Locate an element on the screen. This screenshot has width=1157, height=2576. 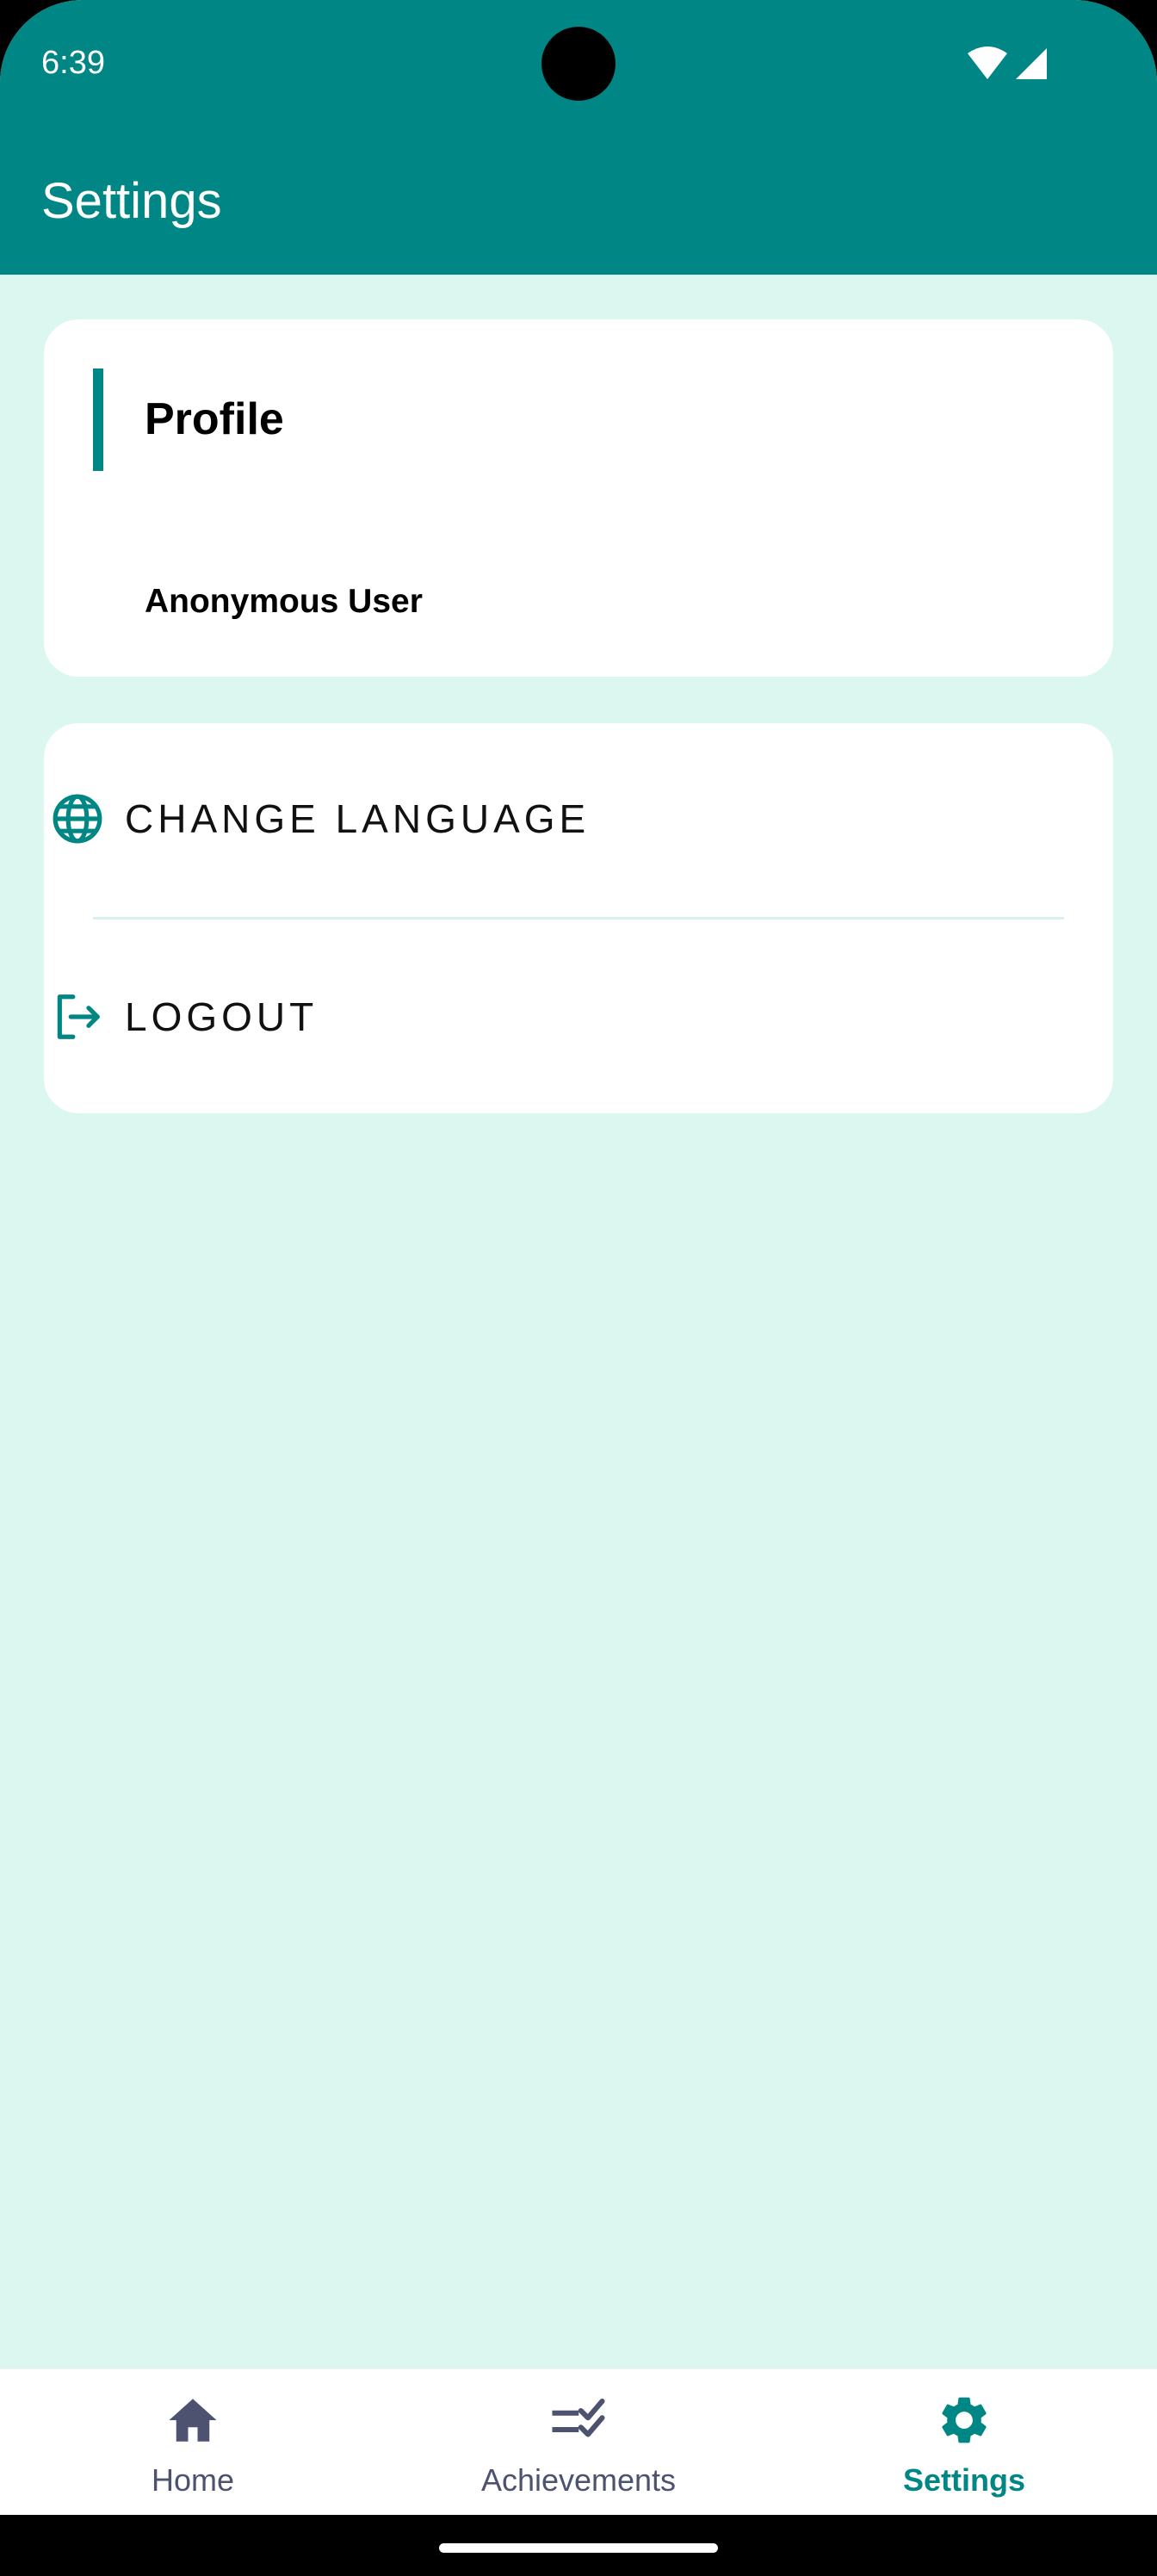
nav-label-settings: Settings is located at coordinates (963, 2480).